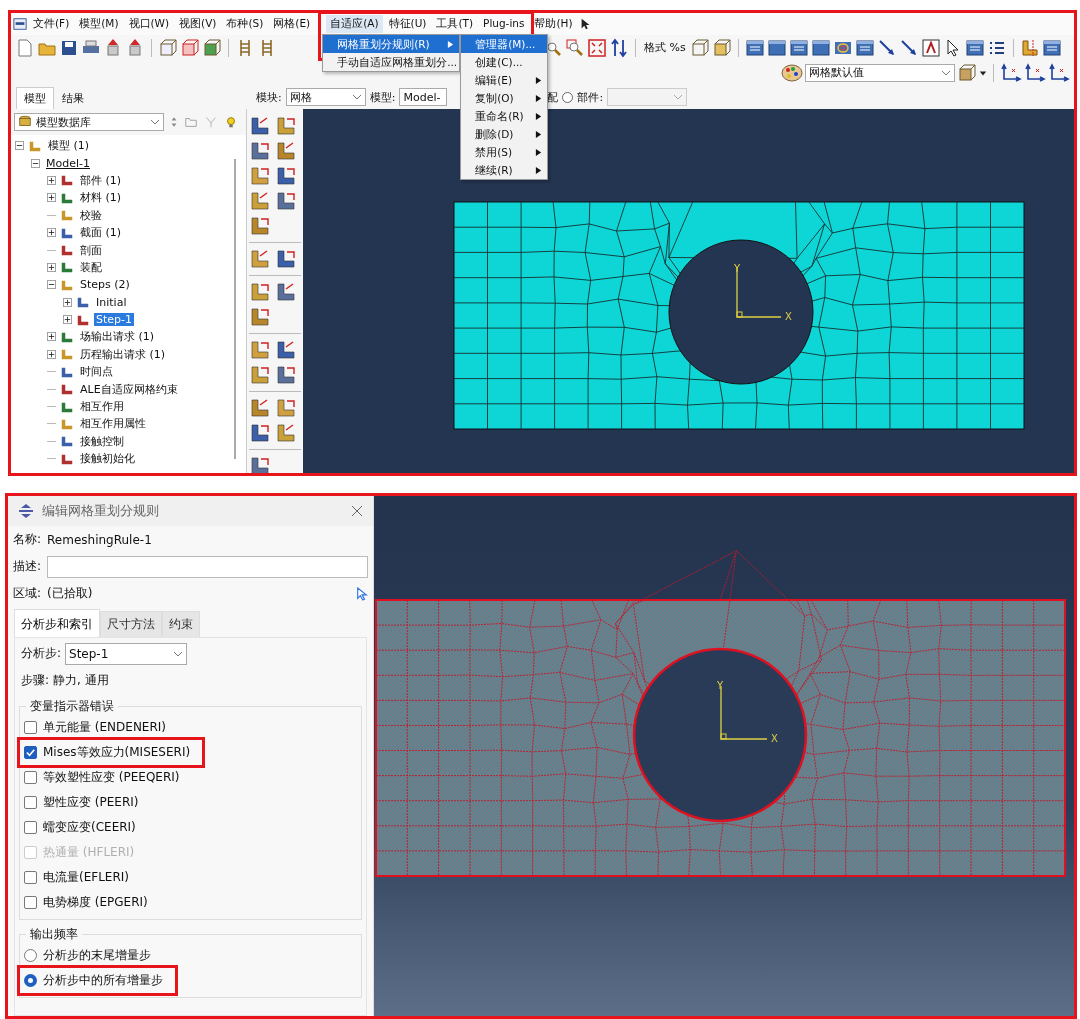  Describe the element at coordinates (504, 170) in the screenshot. I see `menu-item: 继续(R)` at that location.